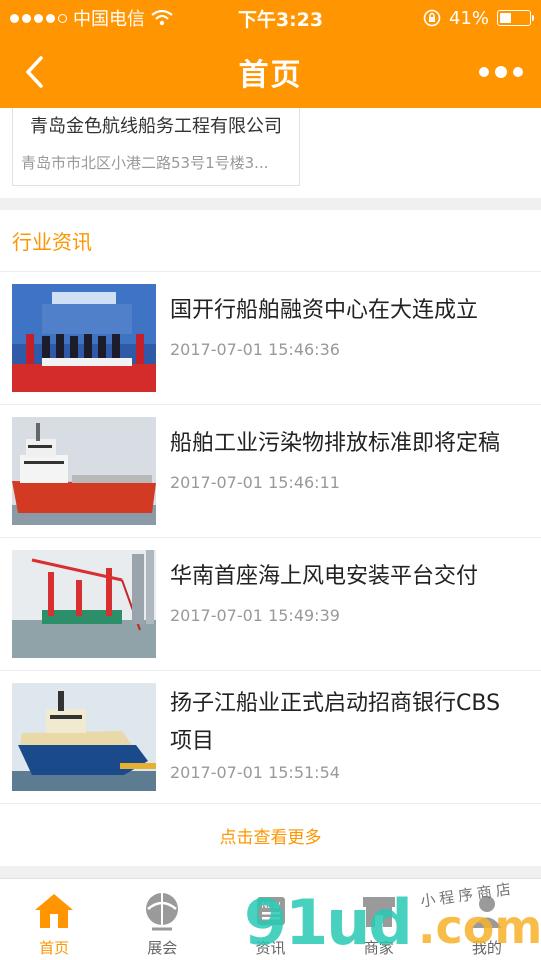 The width and height of the screenshot is (541, 960). What do you see at coordinates (340, 325) in the screenshot?
I see `news-text: 国开行船舶融资中心在大连成立 2017-07-01 15:46:36` at bounding box center [340, 325].